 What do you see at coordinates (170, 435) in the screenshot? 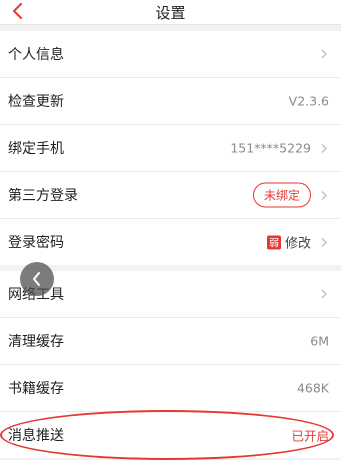
I see `row-message-push: 消息推送 已开启` at bounding box center [170, 435].